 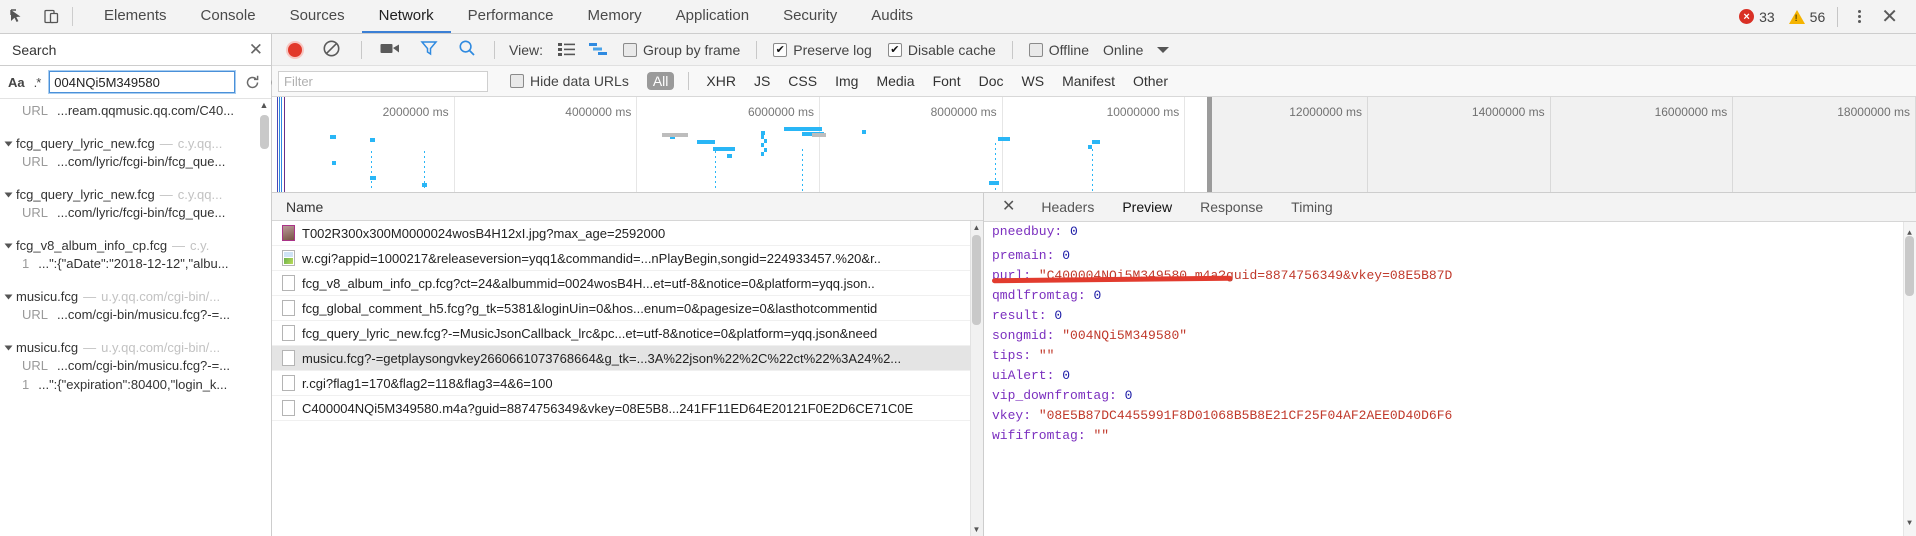 I want to click on requests-column-header: Name, so click(x=627, y=207).